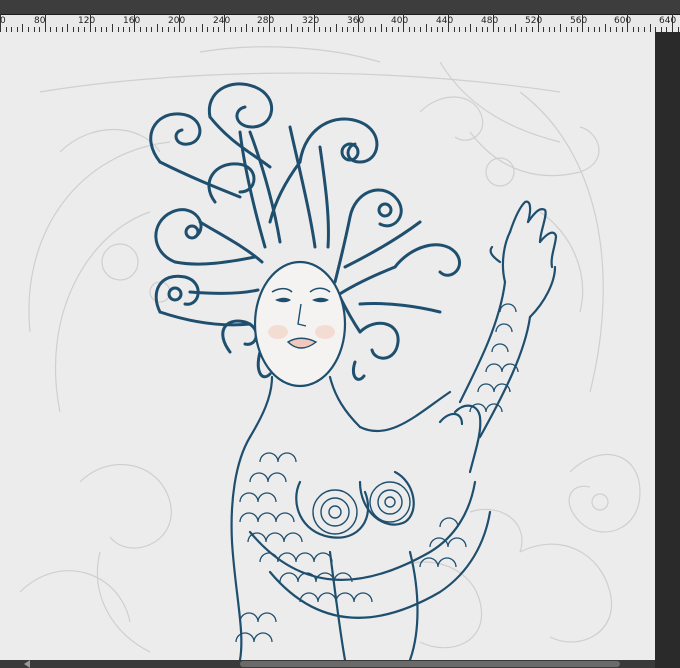  I want to click on pasteboard-area, so click(667, 350).